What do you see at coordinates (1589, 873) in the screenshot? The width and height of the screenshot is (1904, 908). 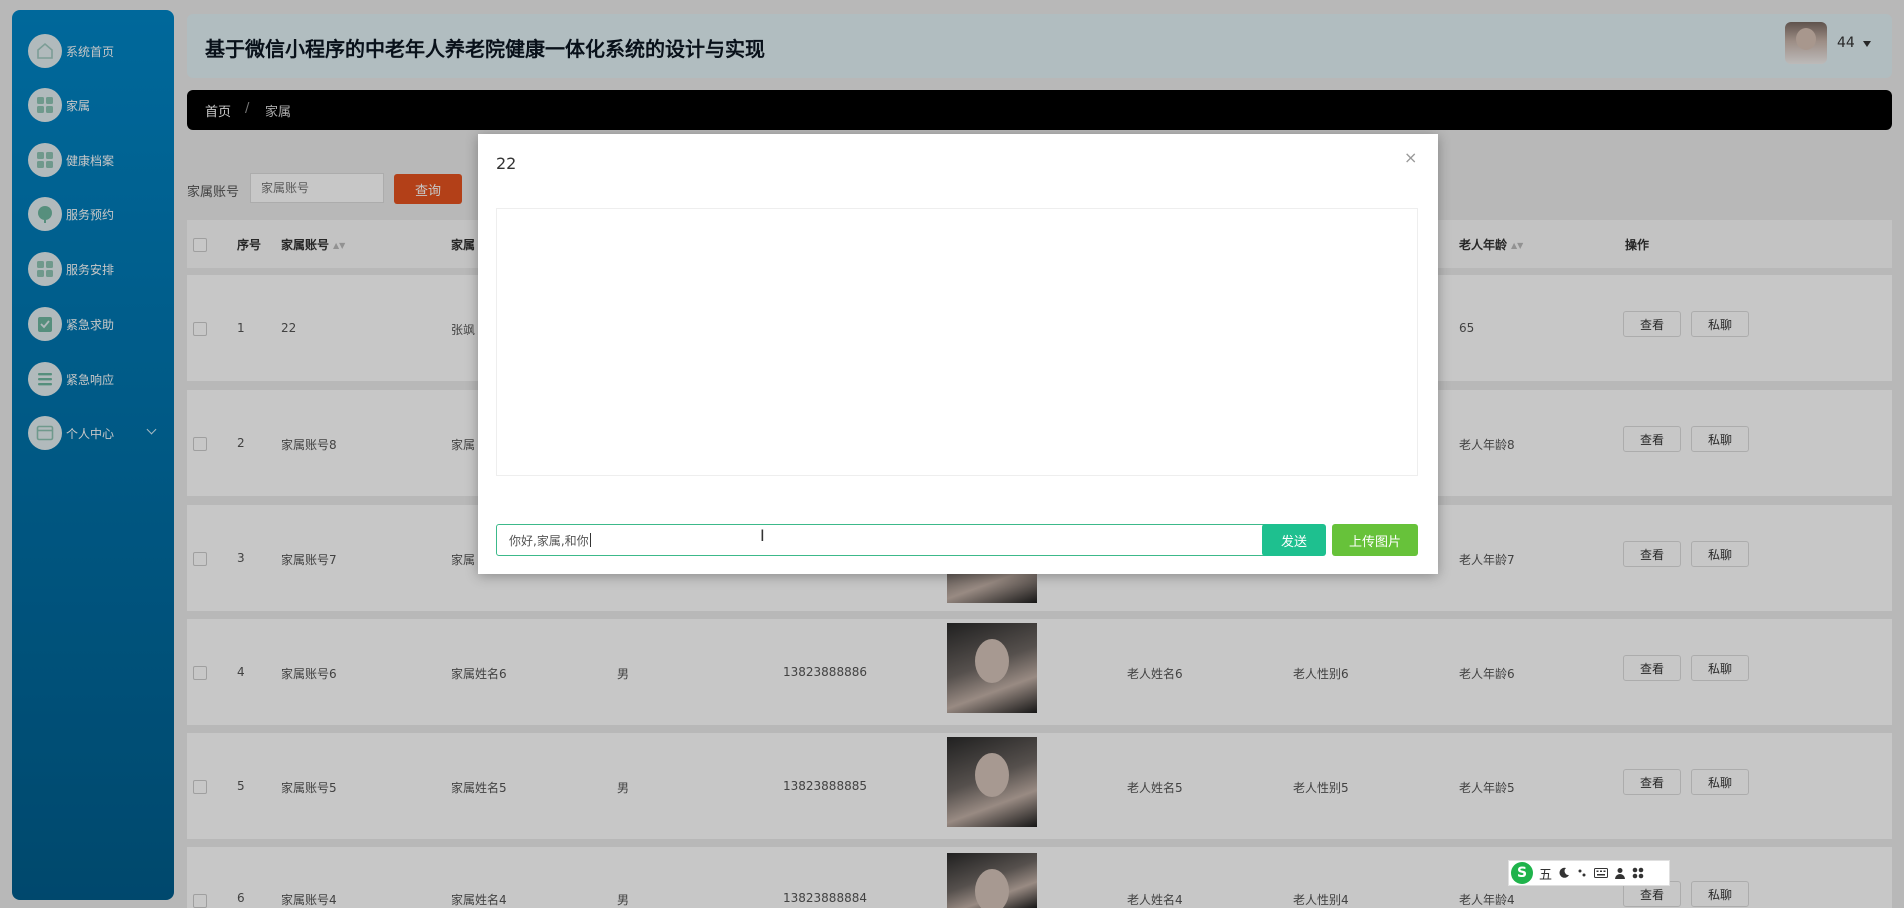 I see `ime-toolbar: S 五` at bounding box center [1589, 873].